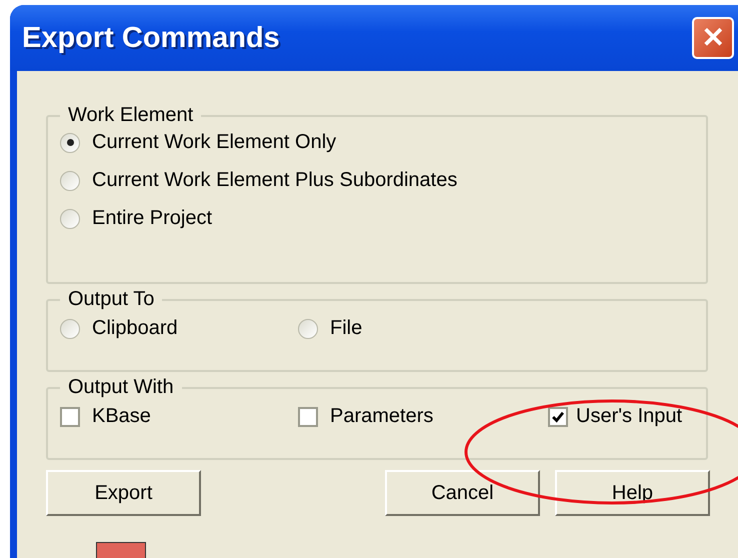 This screenshot has height=558, width=738. What do you see at coordinates (135, 328) in the screenshot?
I see `option-label: Clipboard` at bounding box center [135, 328].